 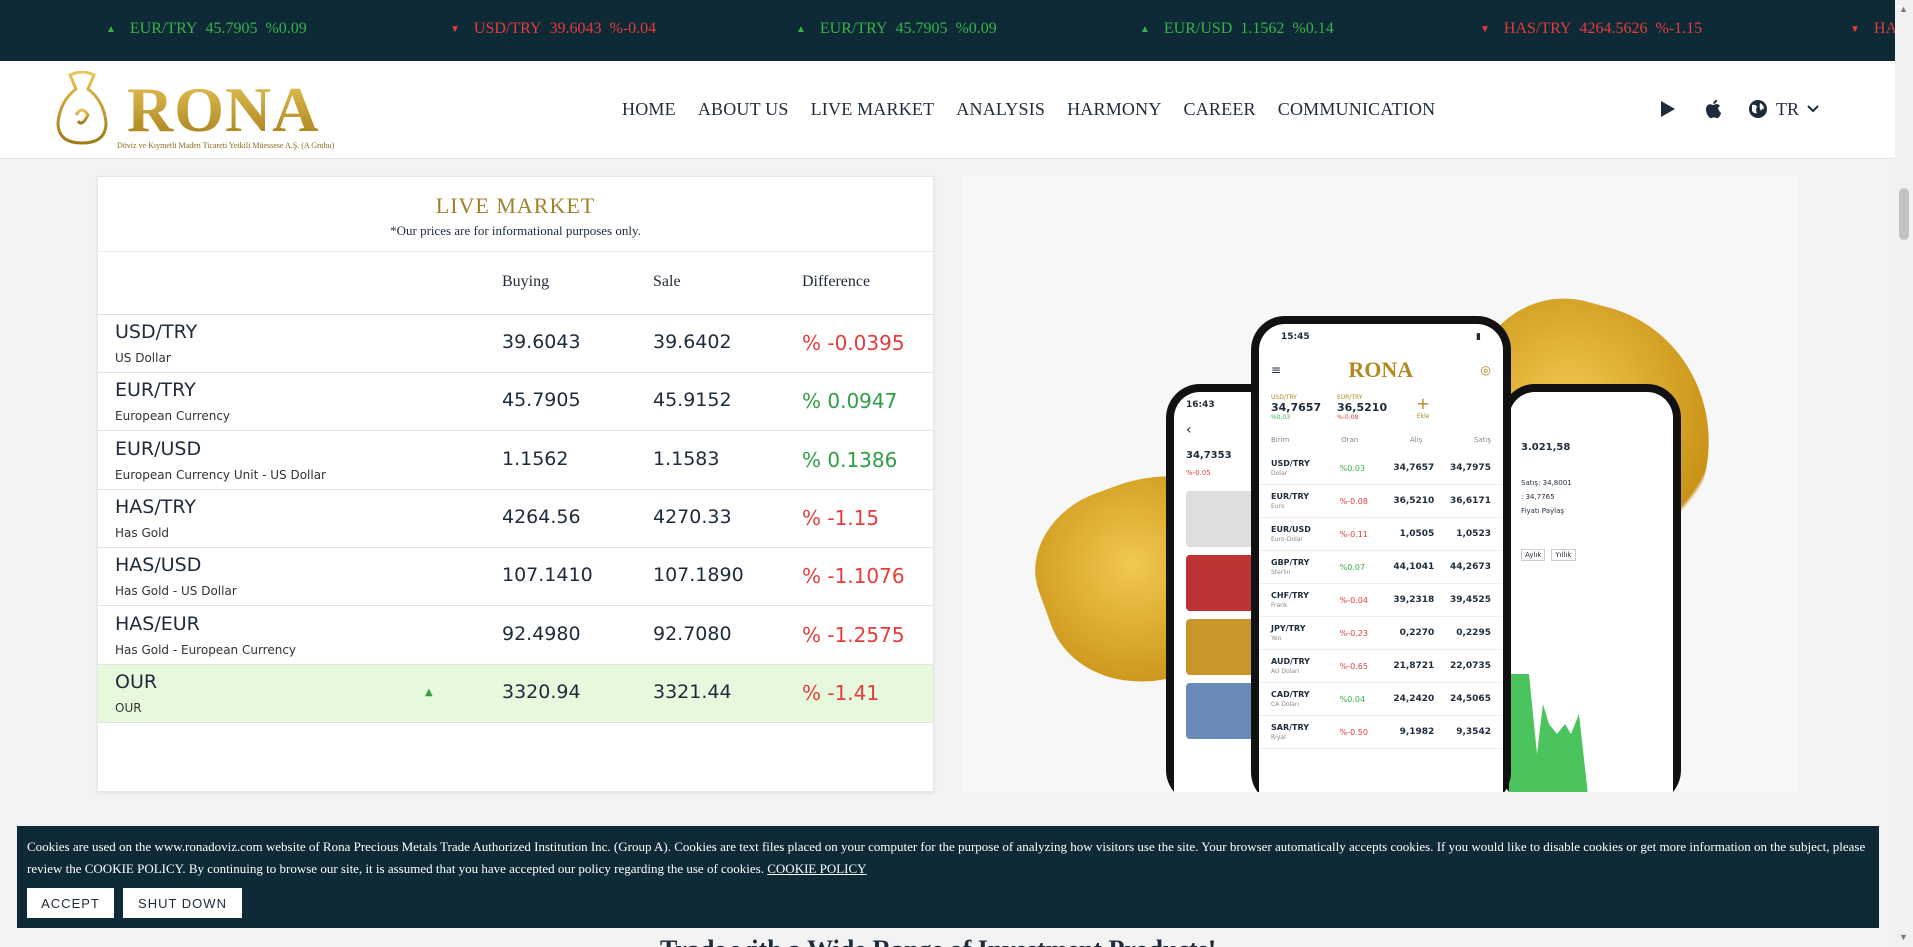 I want to click on market-row: USD/TRY US Dollar 39.6043 39.6402 % -0.0395, so click(x=515, y=344).